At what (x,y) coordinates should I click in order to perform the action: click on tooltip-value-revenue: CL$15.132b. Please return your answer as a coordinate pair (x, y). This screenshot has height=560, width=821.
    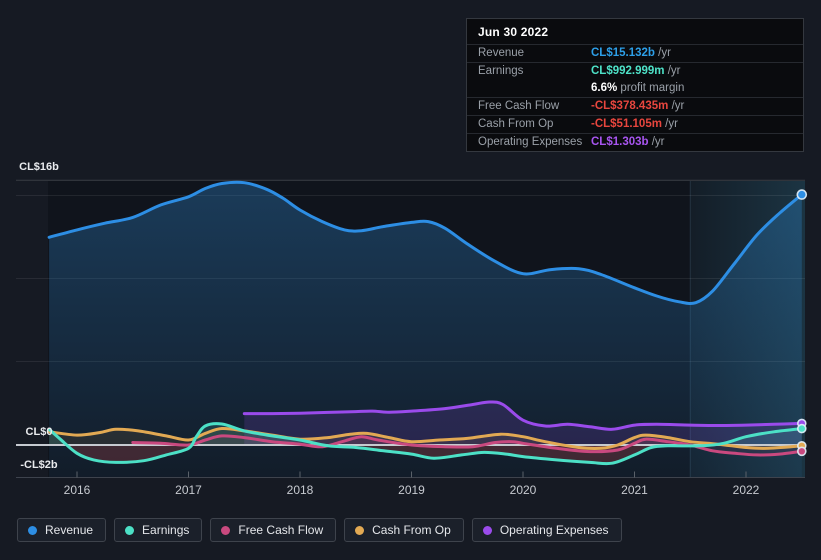
    Looking at the image, I should click on (623, 53).